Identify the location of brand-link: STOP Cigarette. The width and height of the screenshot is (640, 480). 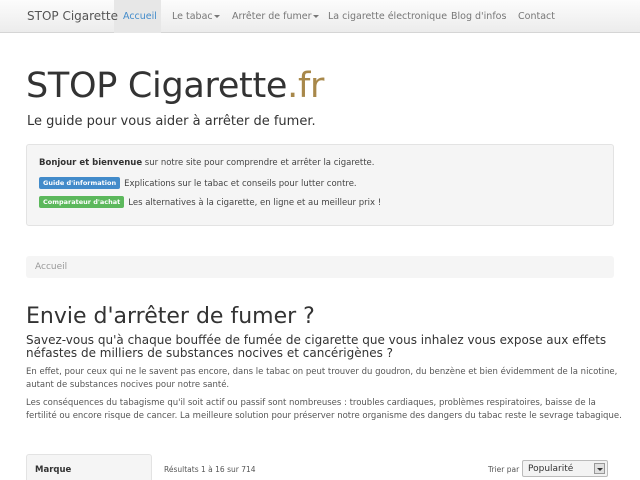
(72, 16).